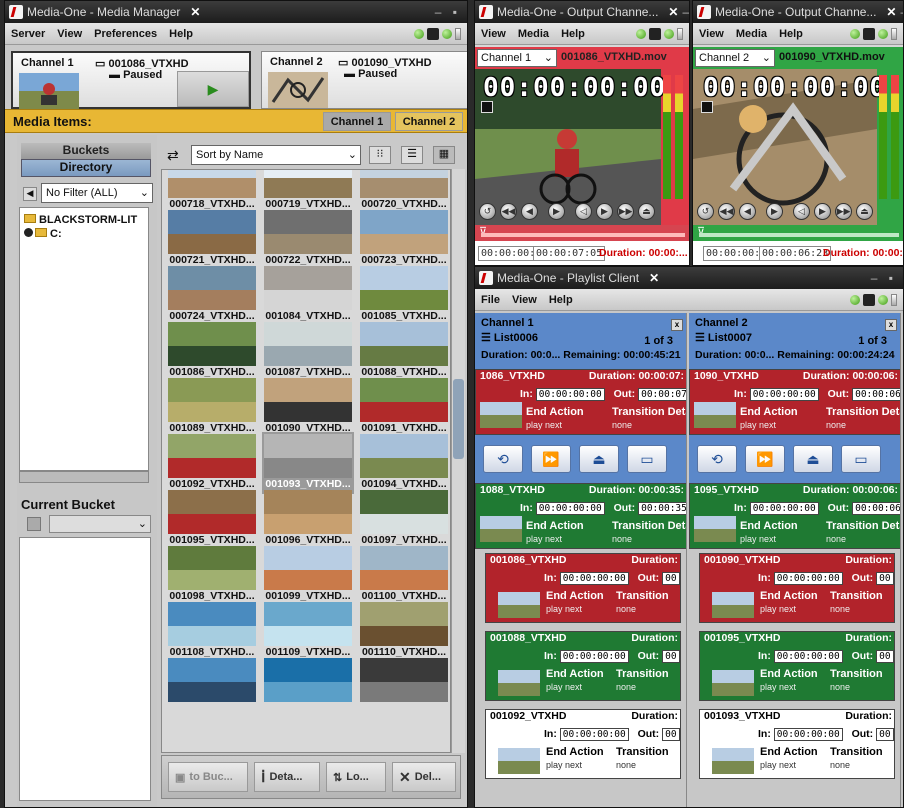 The width and height of the screenshot is (904, 808). Describe the element at coordinates (503, 459) in the screenshot. I see `repeat-button: ⟲` at that location.